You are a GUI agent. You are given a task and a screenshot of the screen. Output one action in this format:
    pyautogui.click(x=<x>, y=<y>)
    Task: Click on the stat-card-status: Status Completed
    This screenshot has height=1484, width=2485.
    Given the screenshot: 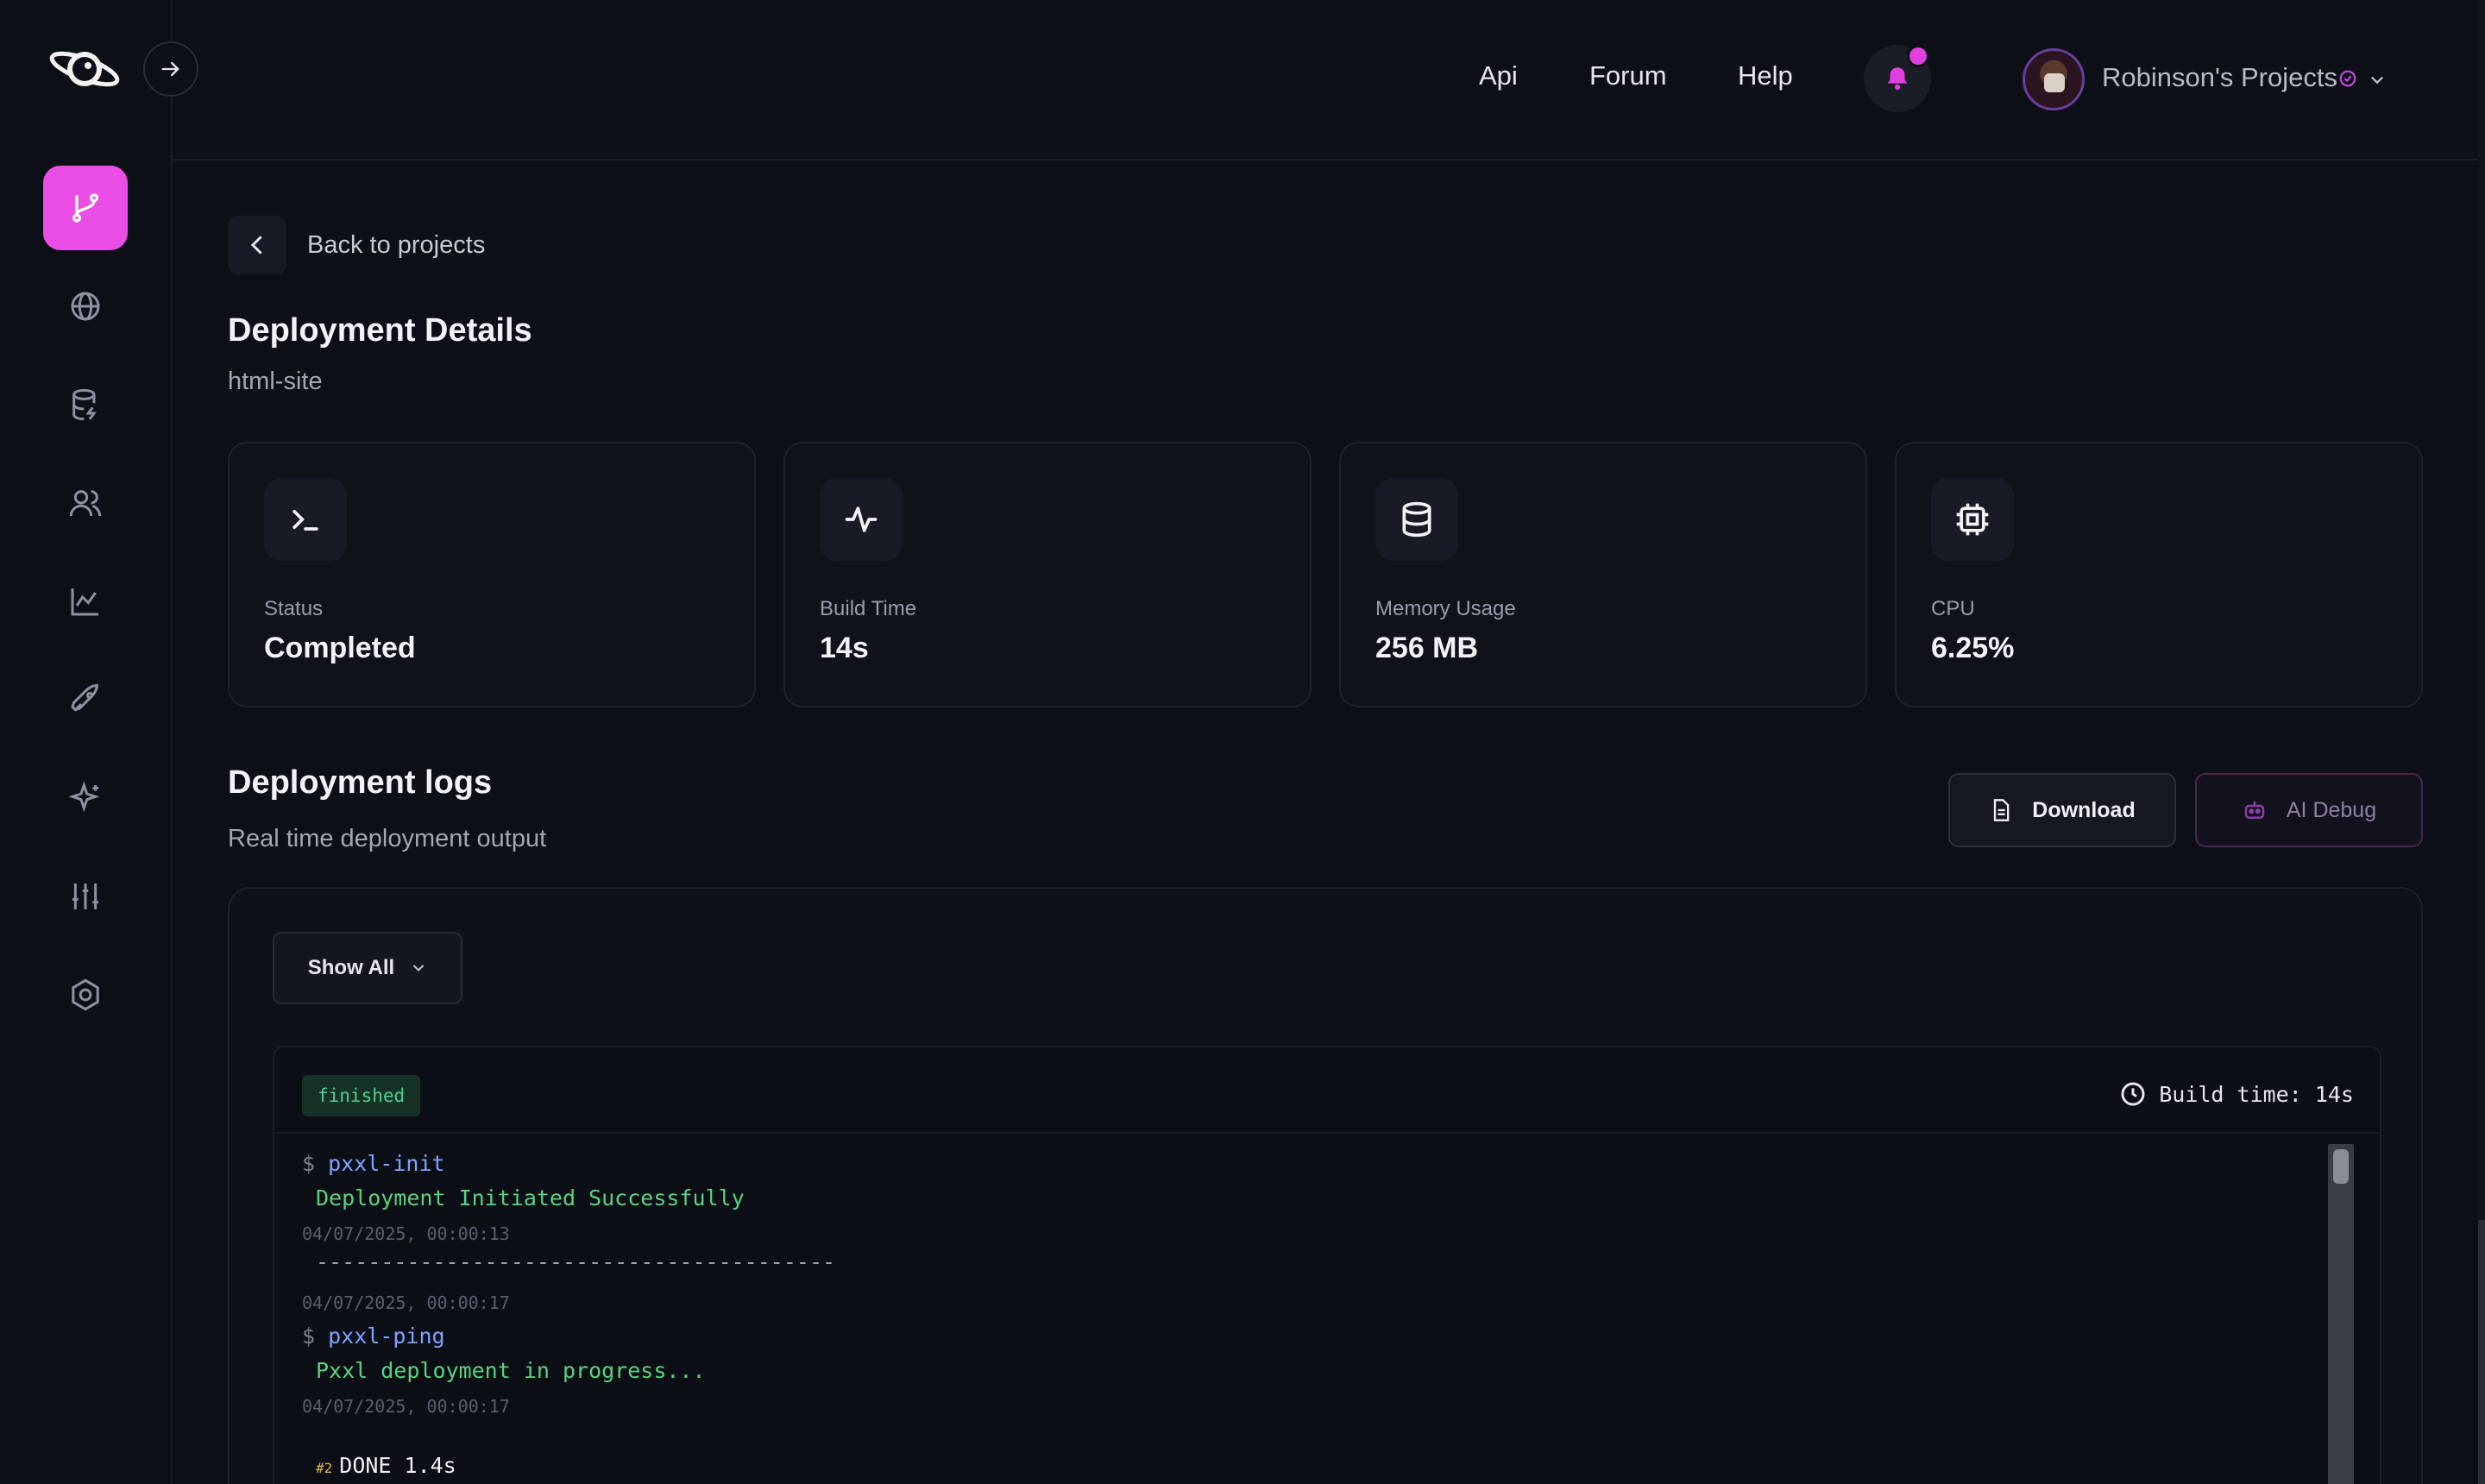 What is the action you would take?
    pyautogui.click(x=492, y=575)
    